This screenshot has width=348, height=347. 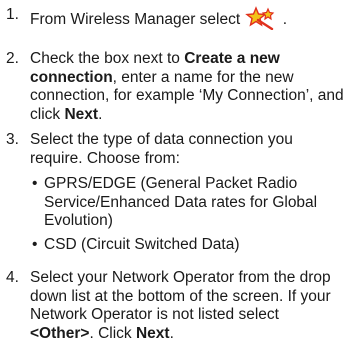 What do you see at coordinates (260, 18) in the screenshot?
I see `connection-wizard-icon` at bounding box center [260, 18].